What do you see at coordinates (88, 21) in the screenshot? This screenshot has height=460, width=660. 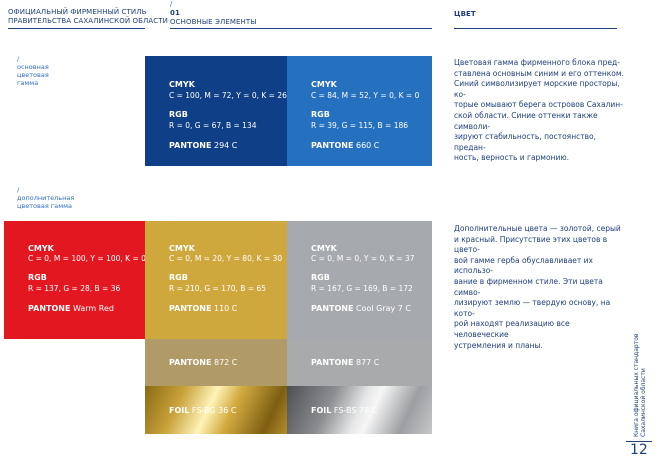 I see `header-brand-line2: ПРАВИТЕЛЬСТВА САХАЛИНСКОЙ ОБЛАСТИ` at bounding box center [88, 21].